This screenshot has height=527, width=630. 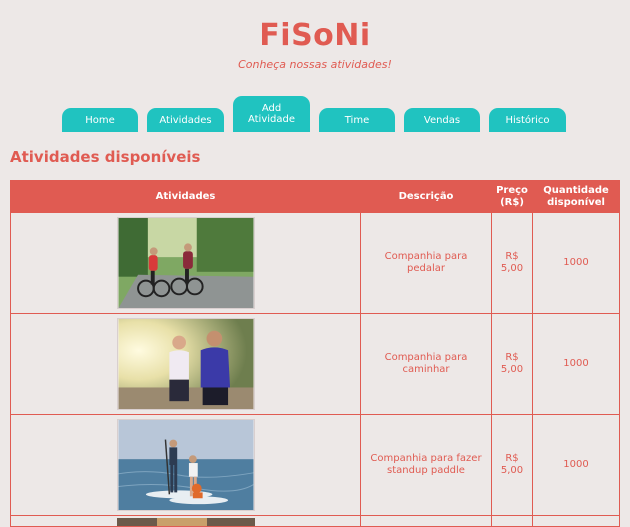 I want to click on tab-add-atividade: Add Atividade, so click(x=271, y=114).